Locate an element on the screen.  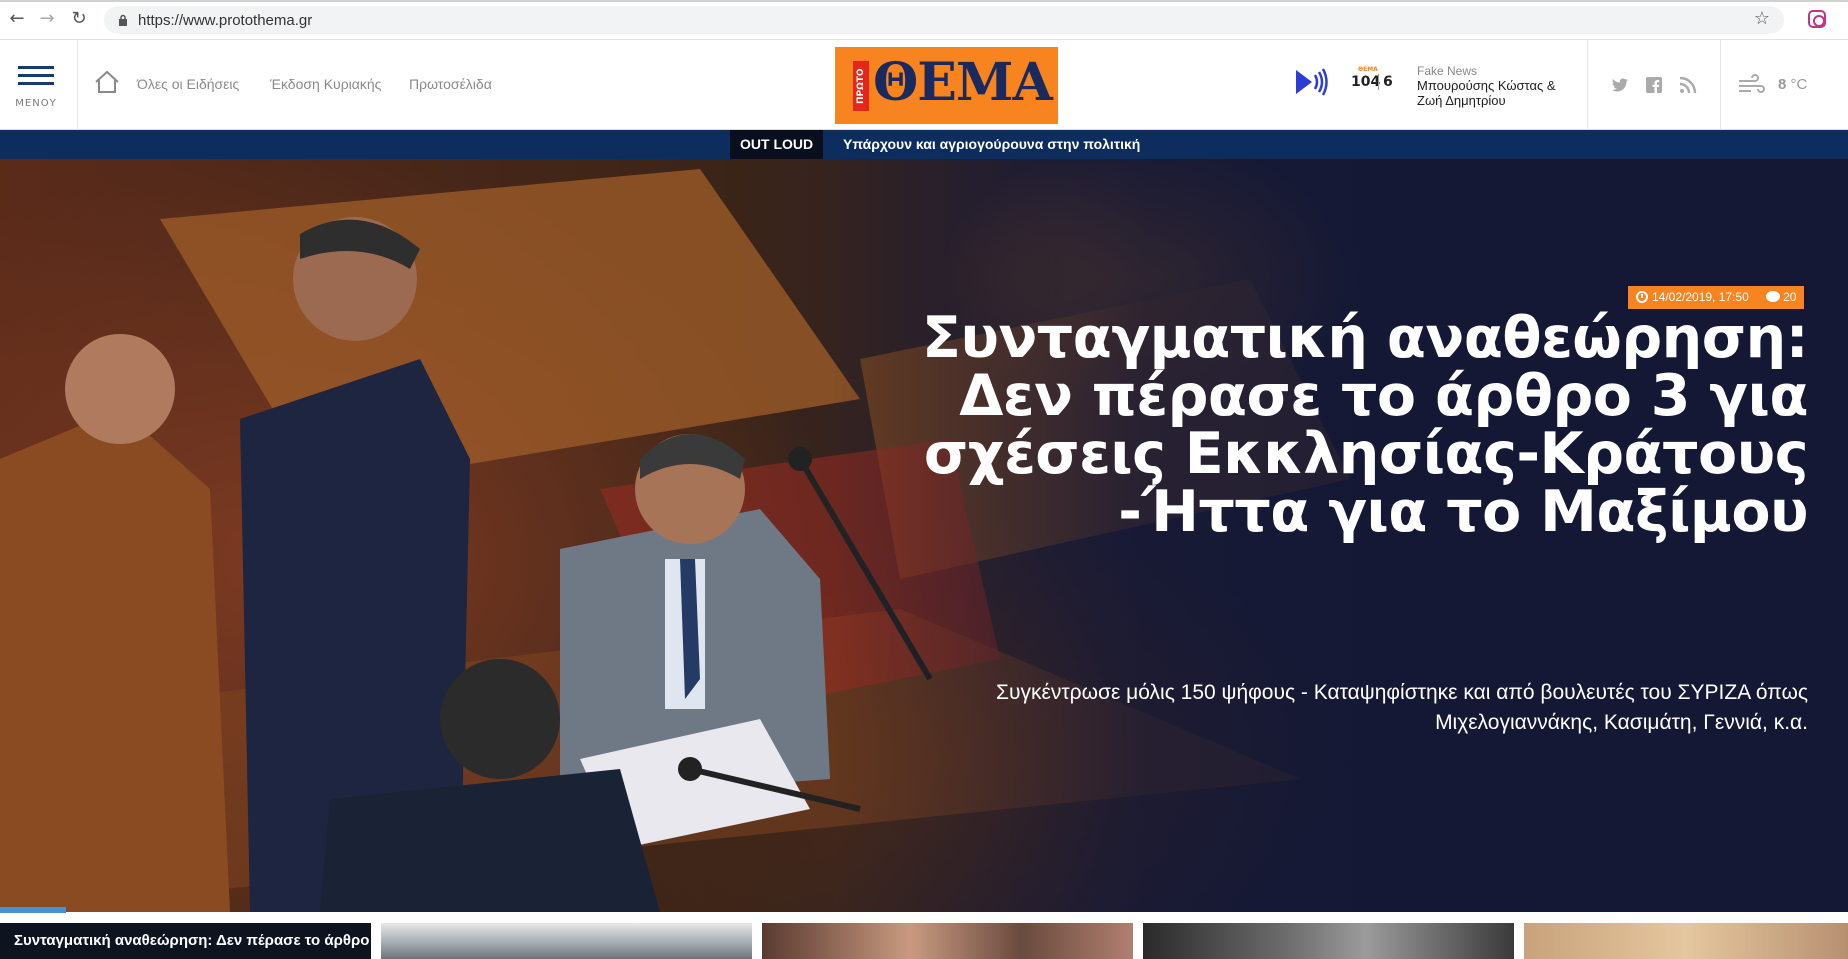
home-icon is located at coordinates (107, 82).